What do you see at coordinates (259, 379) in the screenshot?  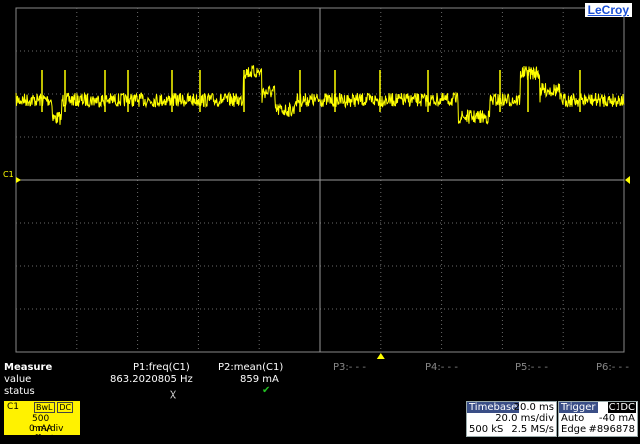 I see `p2-value: 859 mA` at bounding box center [259, 379].